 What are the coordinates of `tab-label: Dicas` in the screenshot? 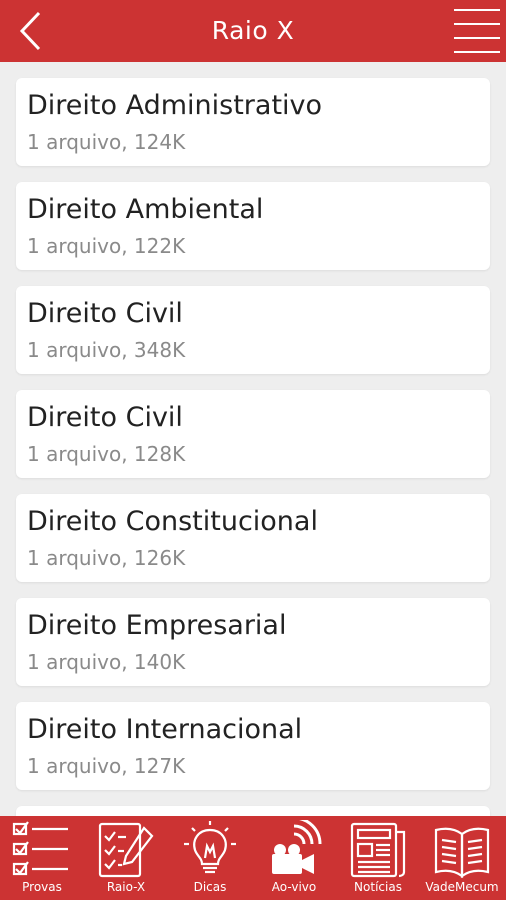 It's located at (210, 887).